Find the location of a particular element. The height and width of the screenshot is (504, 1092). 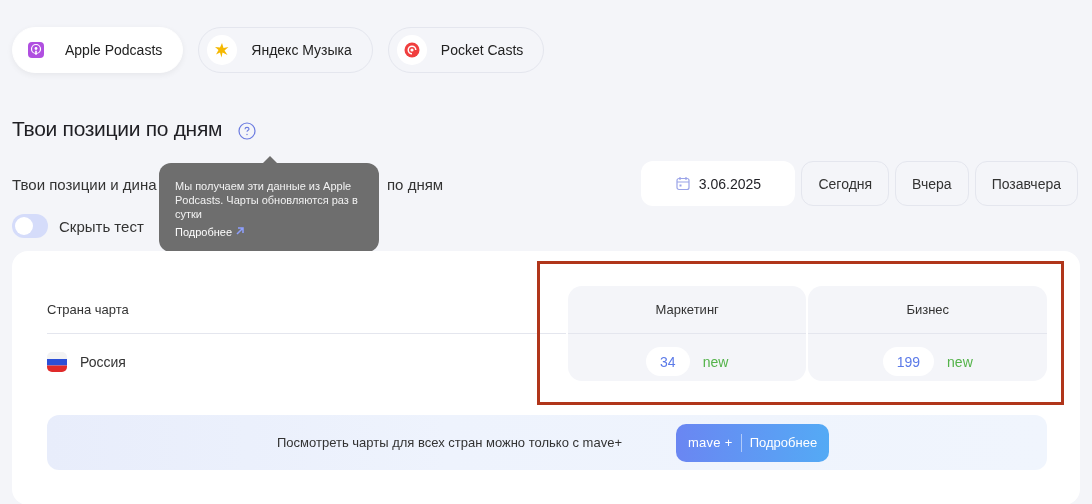

calendar-icon is located at coordinates (682, 183).